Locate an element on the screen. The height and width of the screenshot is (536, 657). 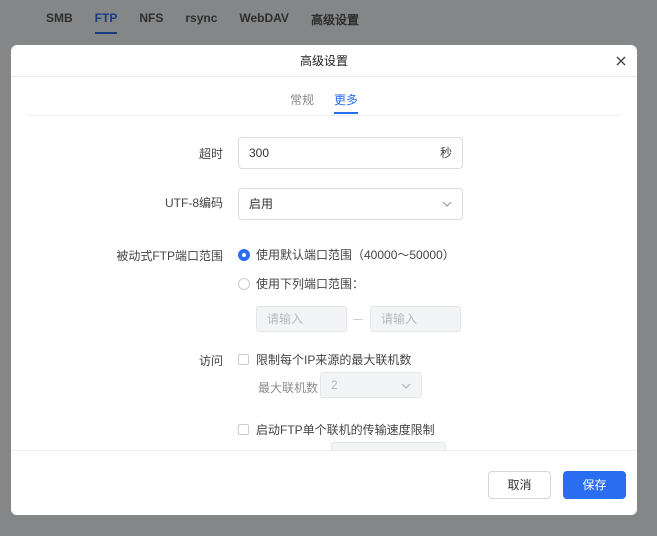
timeout-unit: 秒 is located at coordinates (445, 153).